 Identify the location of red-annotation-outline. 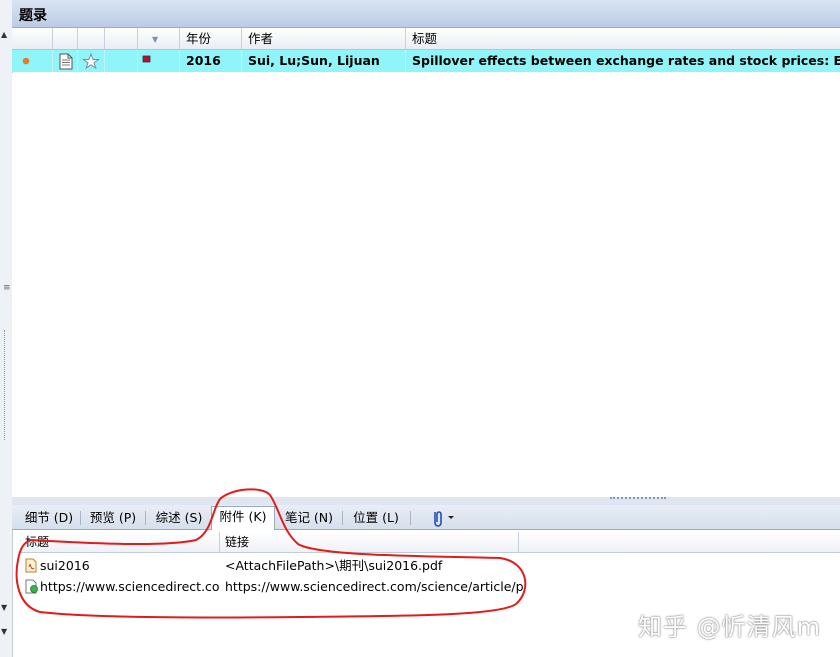
(271, 553).